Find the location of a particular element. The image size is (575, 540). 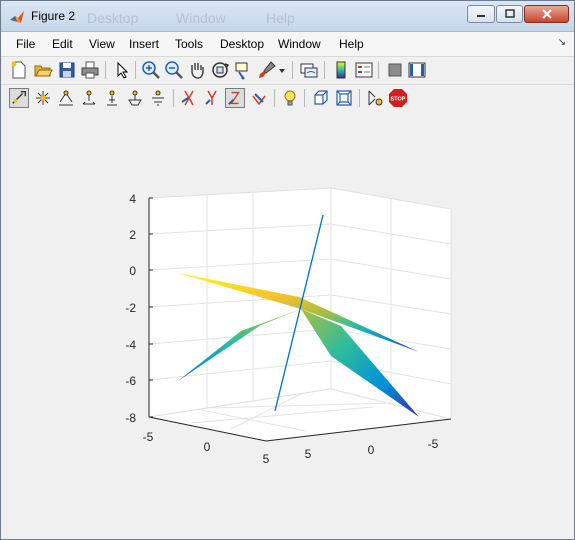

y-tick-label: 0 is located at coordinates (371, 450).